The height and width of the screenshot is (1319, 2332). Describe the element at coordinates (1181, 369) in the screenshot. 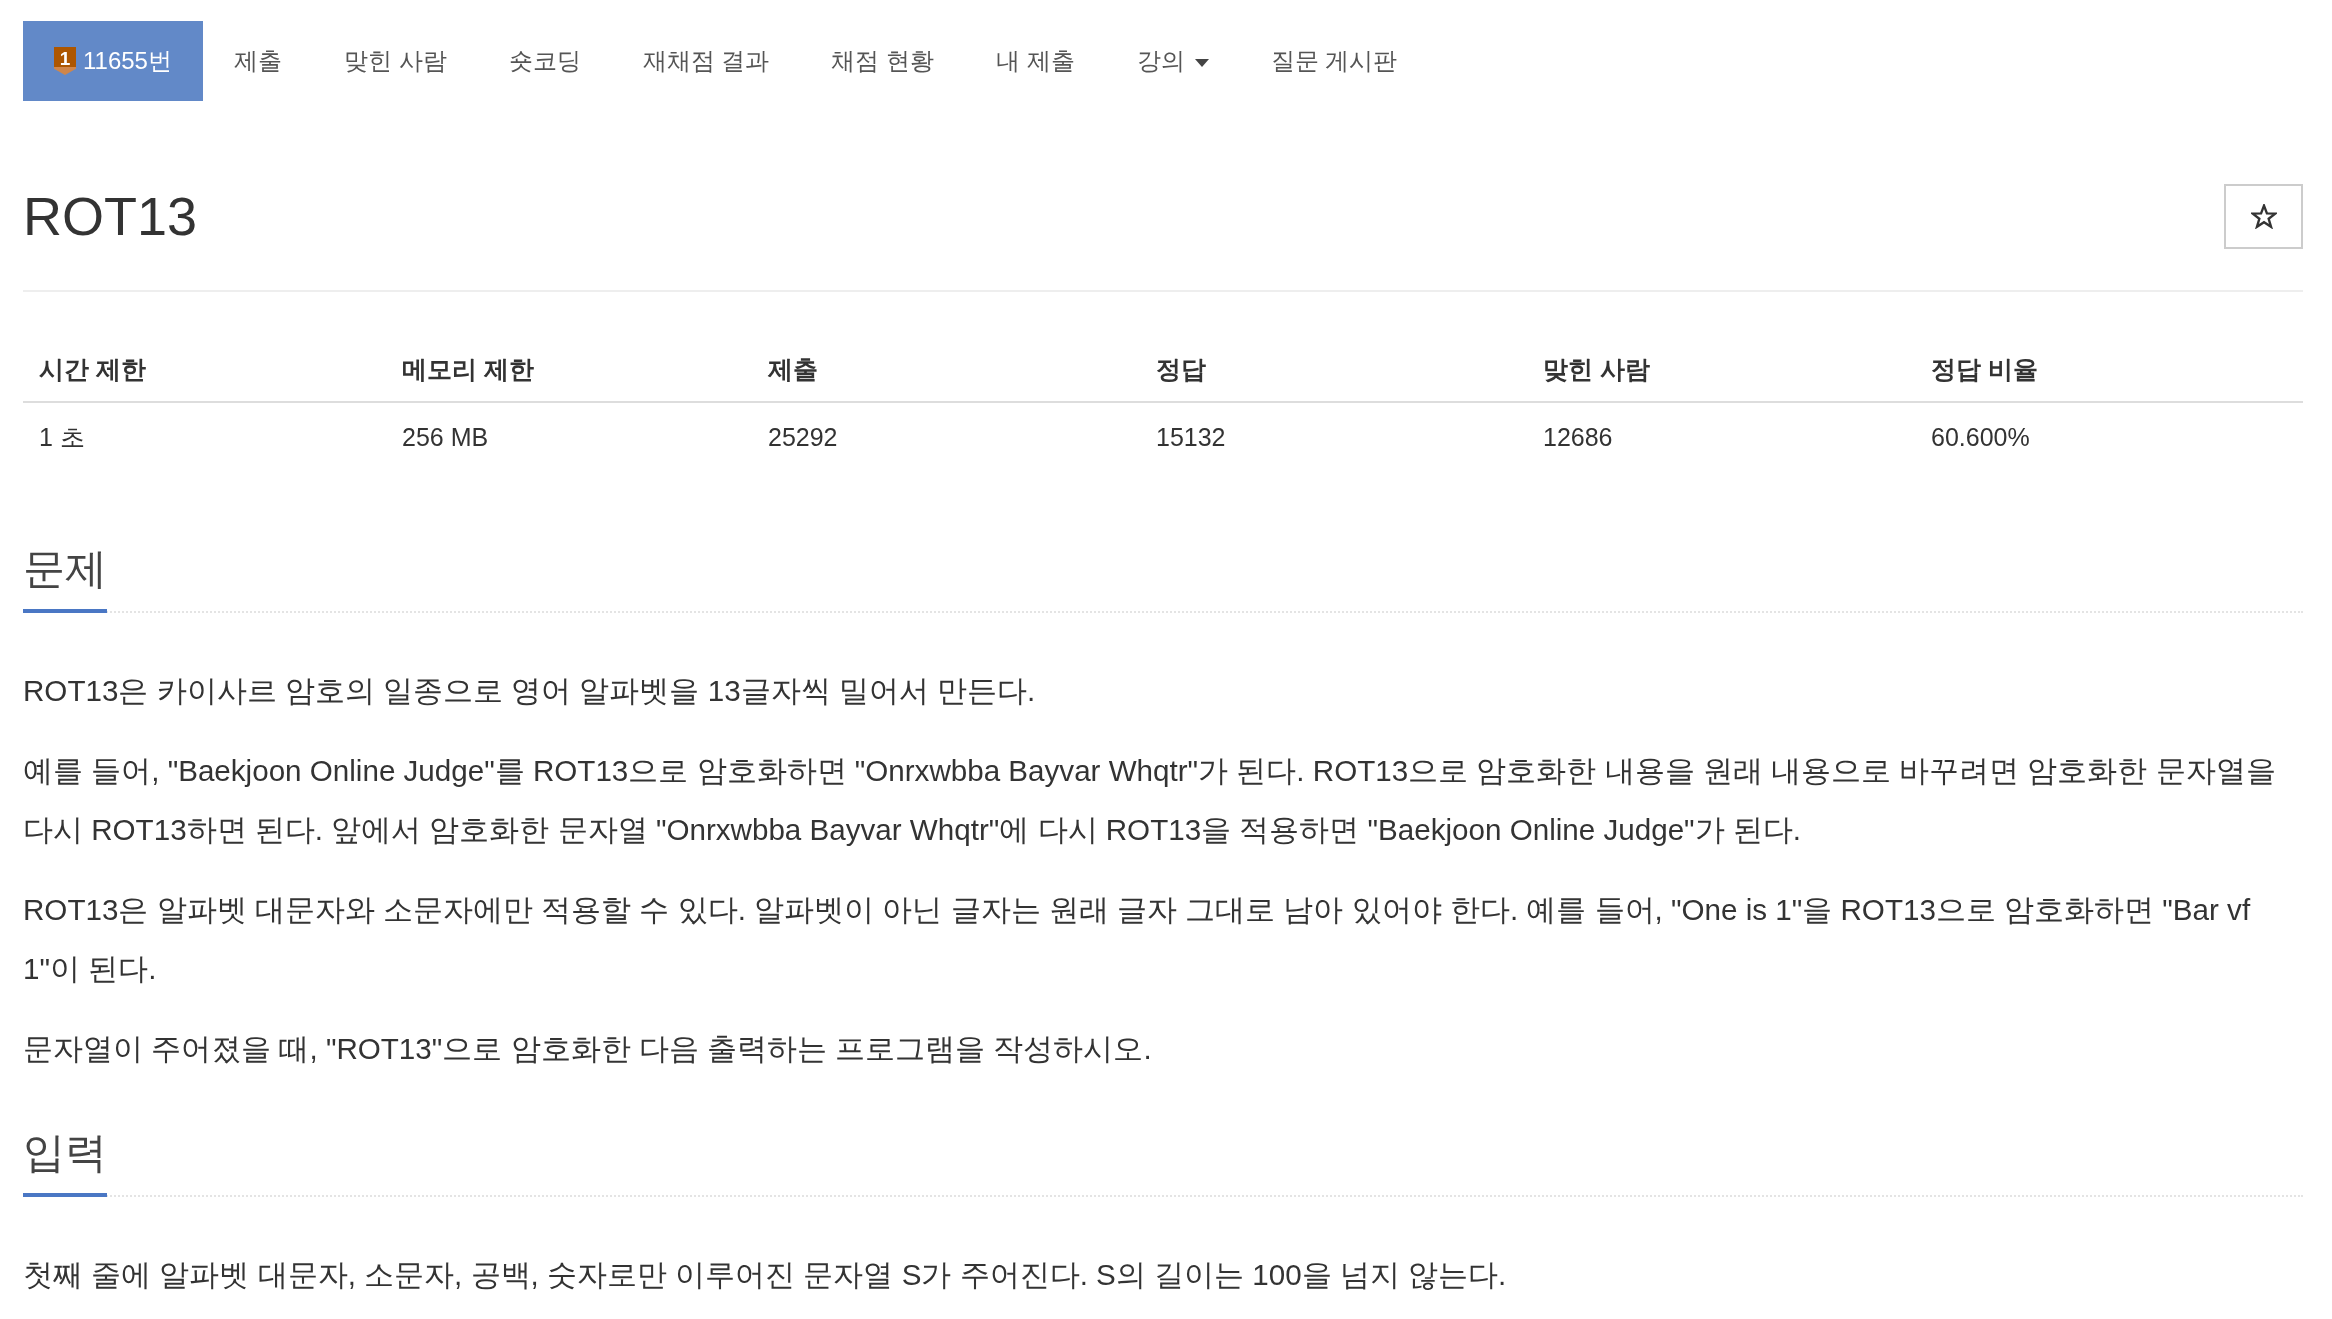

I see `column-header: 정답` at that location.